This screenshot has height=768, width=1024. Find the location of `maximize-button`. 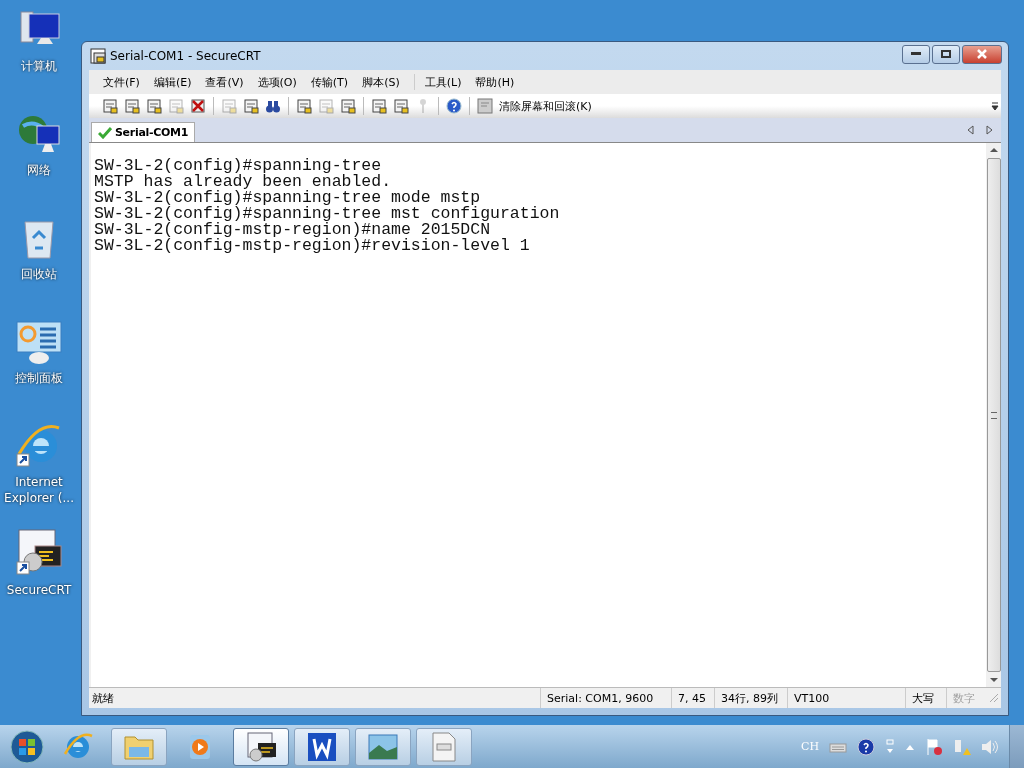

maximize-button is located at coordinates (946, 54).